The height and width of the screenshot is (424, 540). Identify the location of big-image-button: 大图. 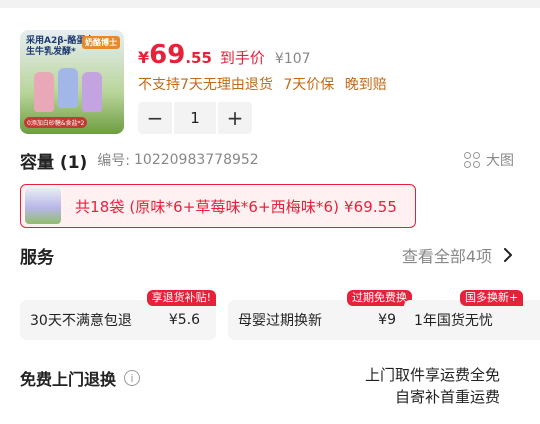
(489, 160).